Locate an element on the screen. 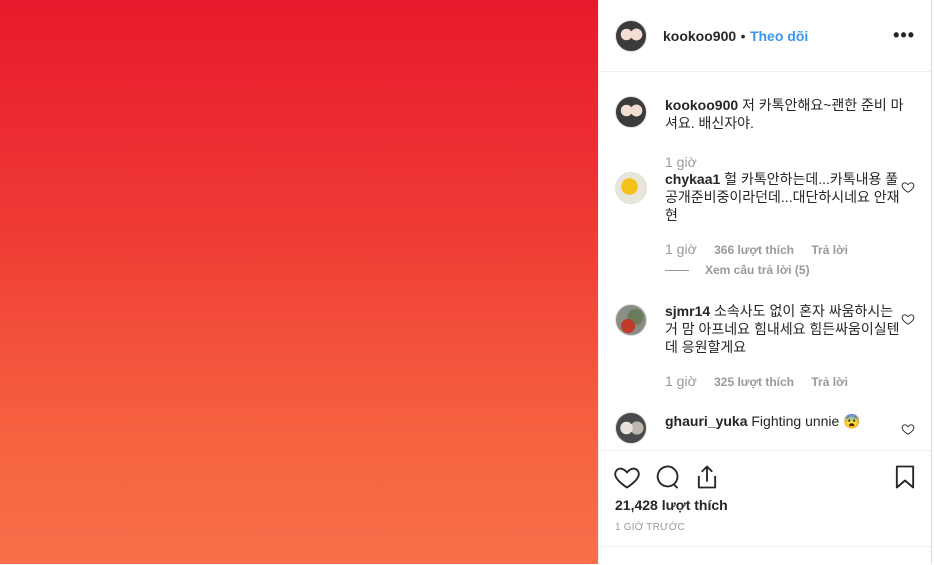 This screenshot has height=565, width=934. post-timestamp: 1 GIỜ TRƯỚC is located at coordinates (650, 527).